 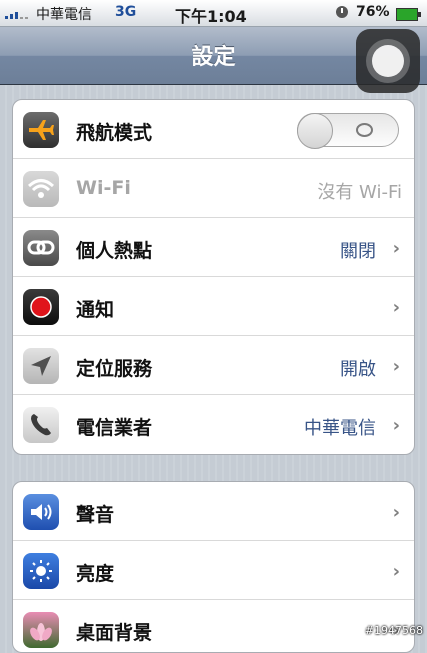 What do you see at coordinates (358, 251) in the screenshot?
I see `settings-row-value: 關閉` at bounding box center [358, 251].